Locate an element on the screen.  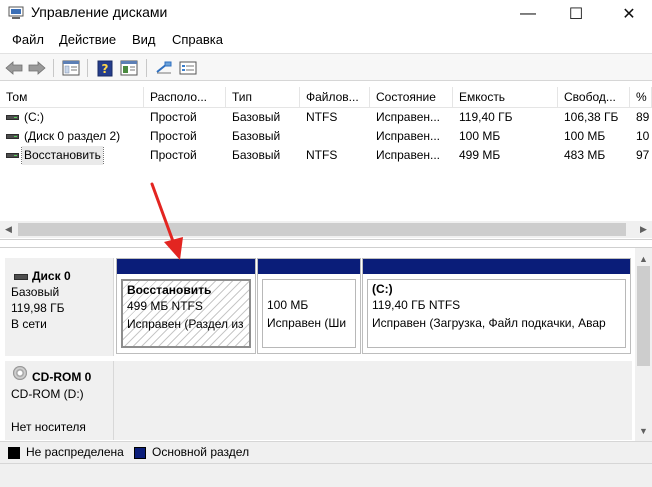
help-icon: ? is located at coordinates (105, 68).